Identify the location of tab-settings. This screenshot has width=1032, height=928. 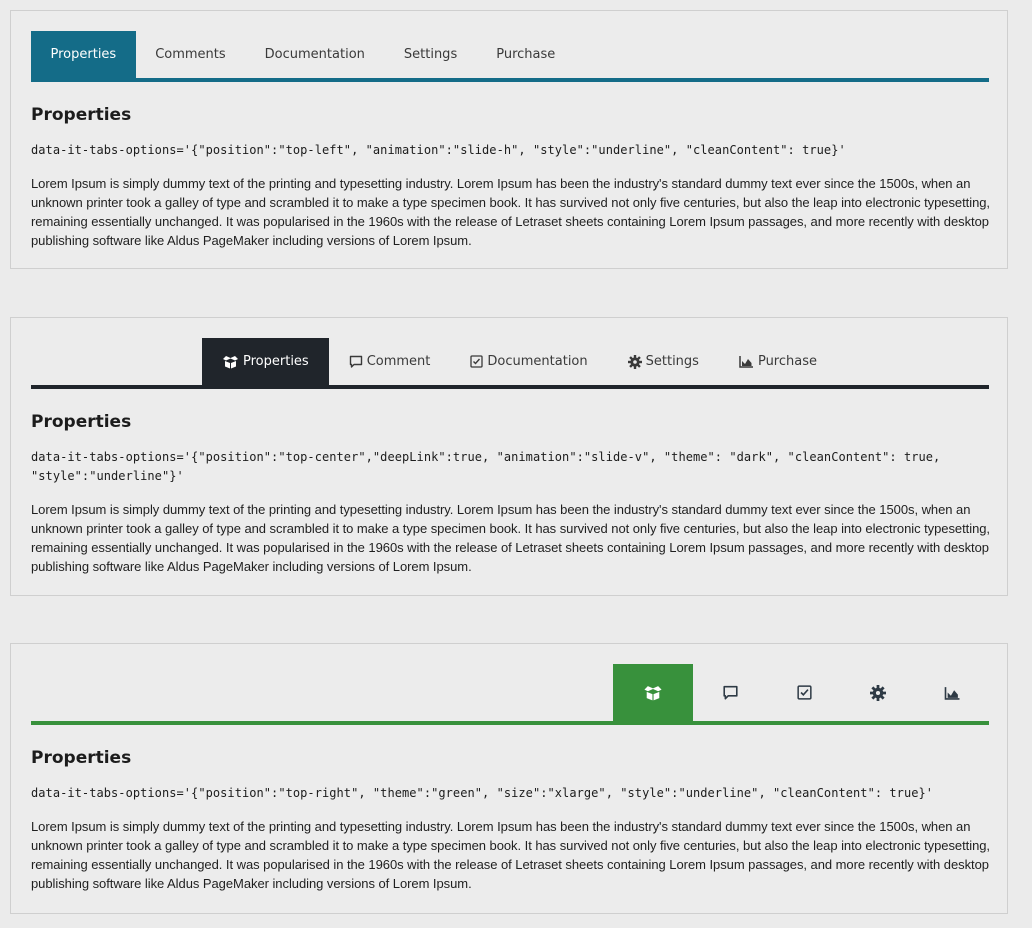
(878, 692).